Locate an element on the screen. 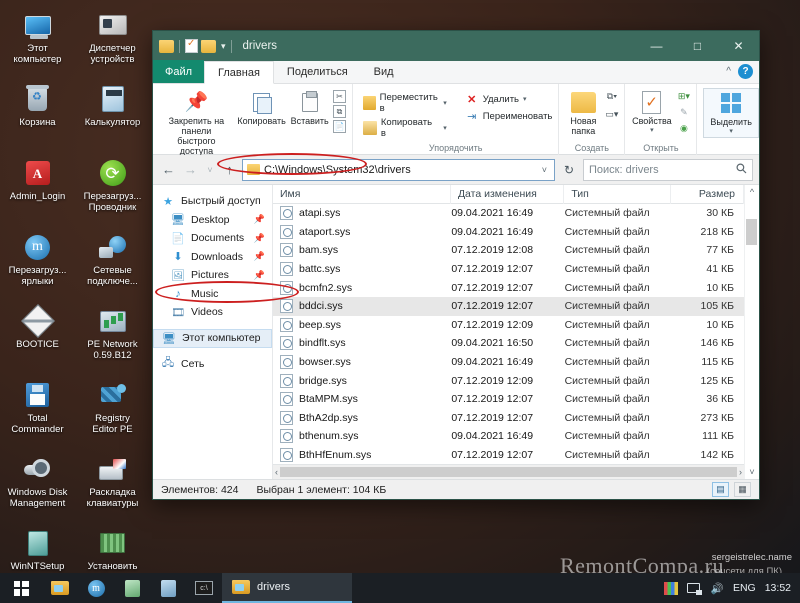 Image resolution: width=800 pixels, height=603 pixels. taskbar-file-explorer is located at coordinates (60, 588).